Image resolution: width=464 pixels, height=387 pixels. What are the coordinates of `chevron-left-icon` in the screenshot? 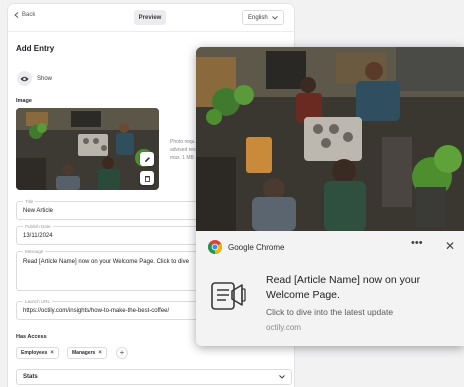 It's located at (16, 15).